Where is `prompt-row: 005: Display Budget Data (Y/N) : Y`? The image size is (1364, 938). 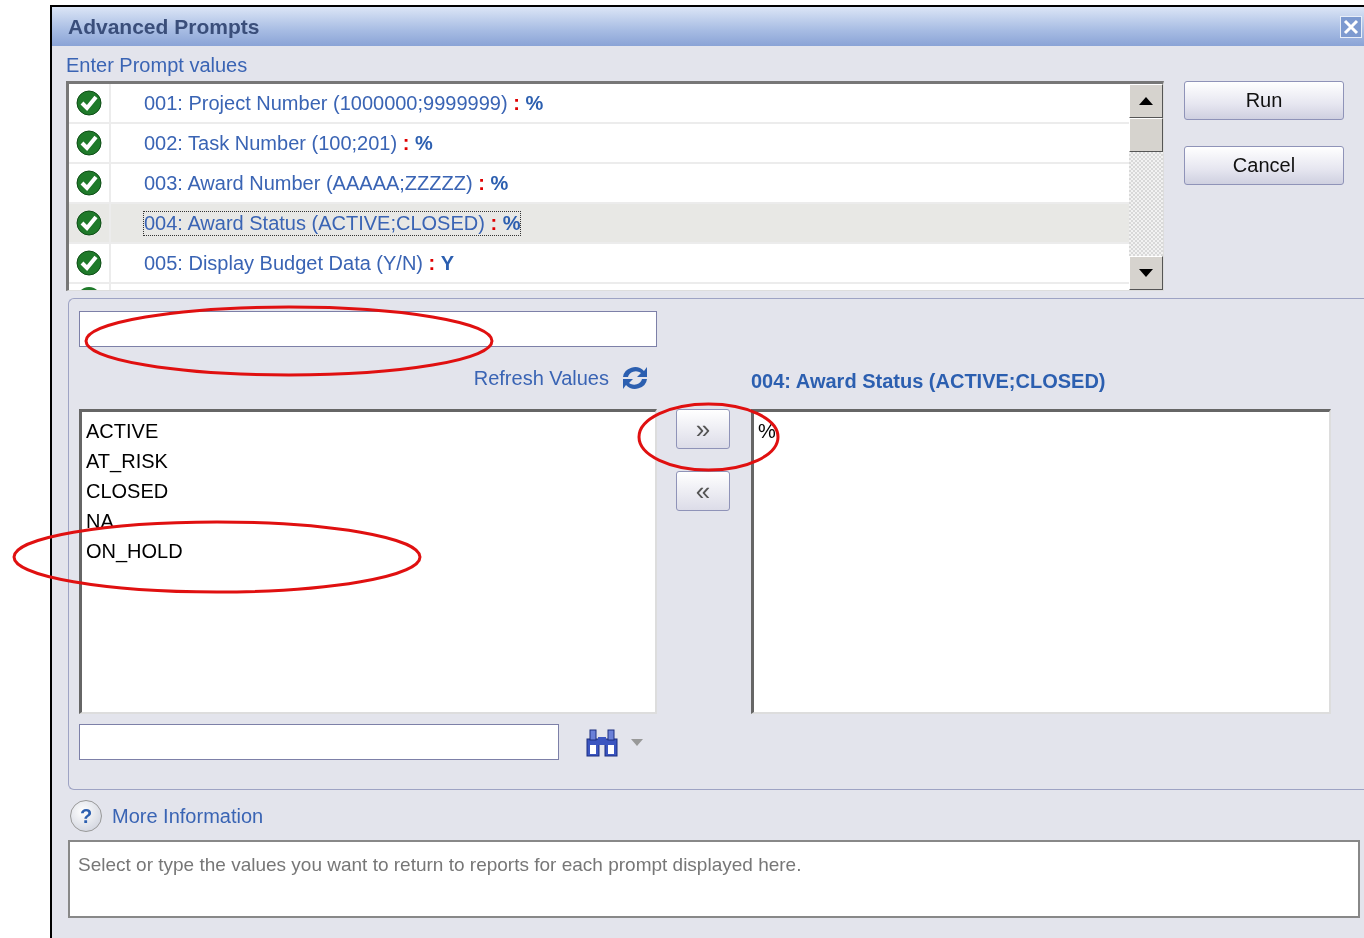
prompt-row: 005: Display Budget Data (Y/N) : Y is located at coordinates (599, 264).